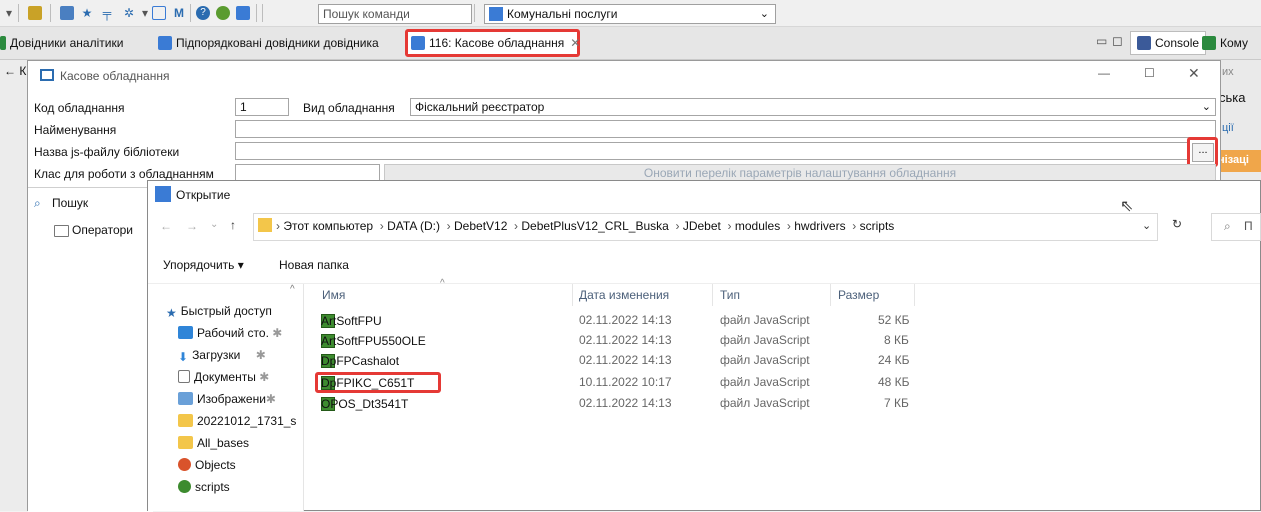 The width and height of the screenshot is (1261, 512). I want to click on window-icon, so click(47, 75).